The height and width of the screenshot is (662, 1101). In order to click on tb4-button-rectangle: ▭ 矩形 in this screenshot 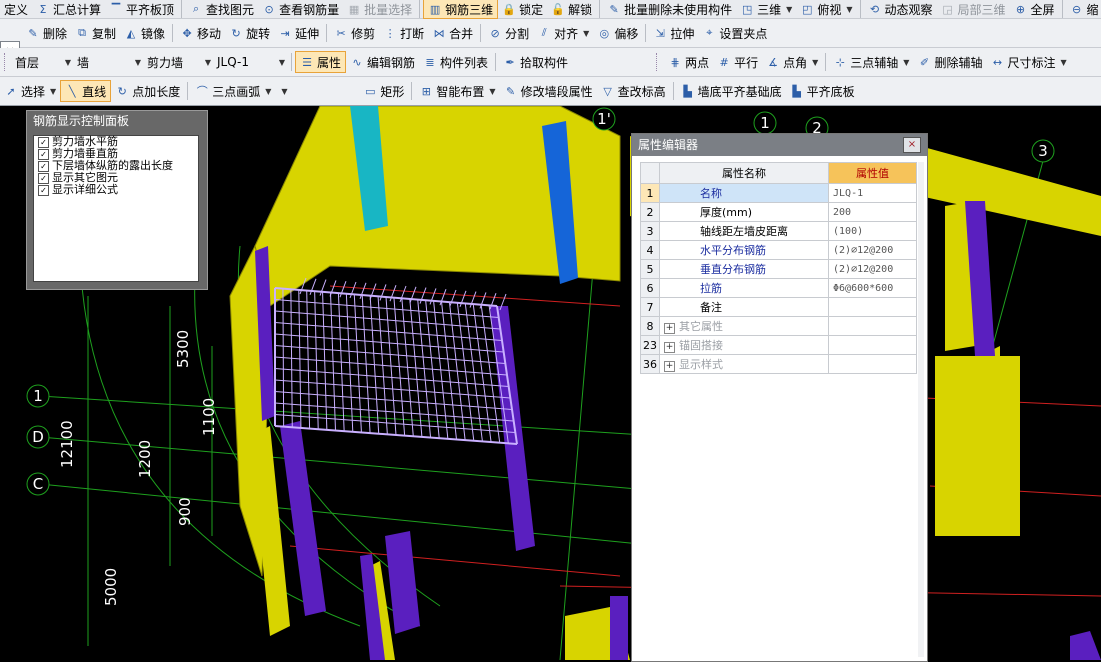, I will do `click(383, 91)`.